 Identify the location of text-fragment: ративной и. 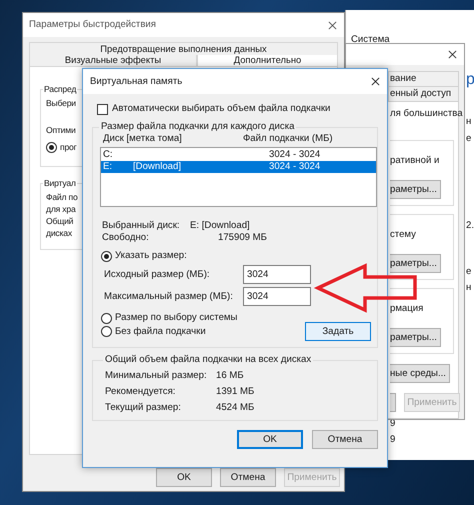
(415, 161).